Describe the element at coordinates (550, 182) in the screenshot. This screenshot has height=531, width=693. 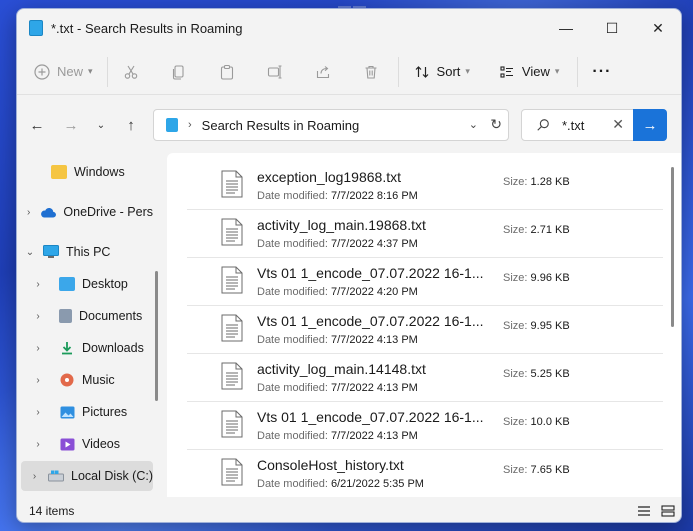
I see `size-value: 1.28 KB` at that location.